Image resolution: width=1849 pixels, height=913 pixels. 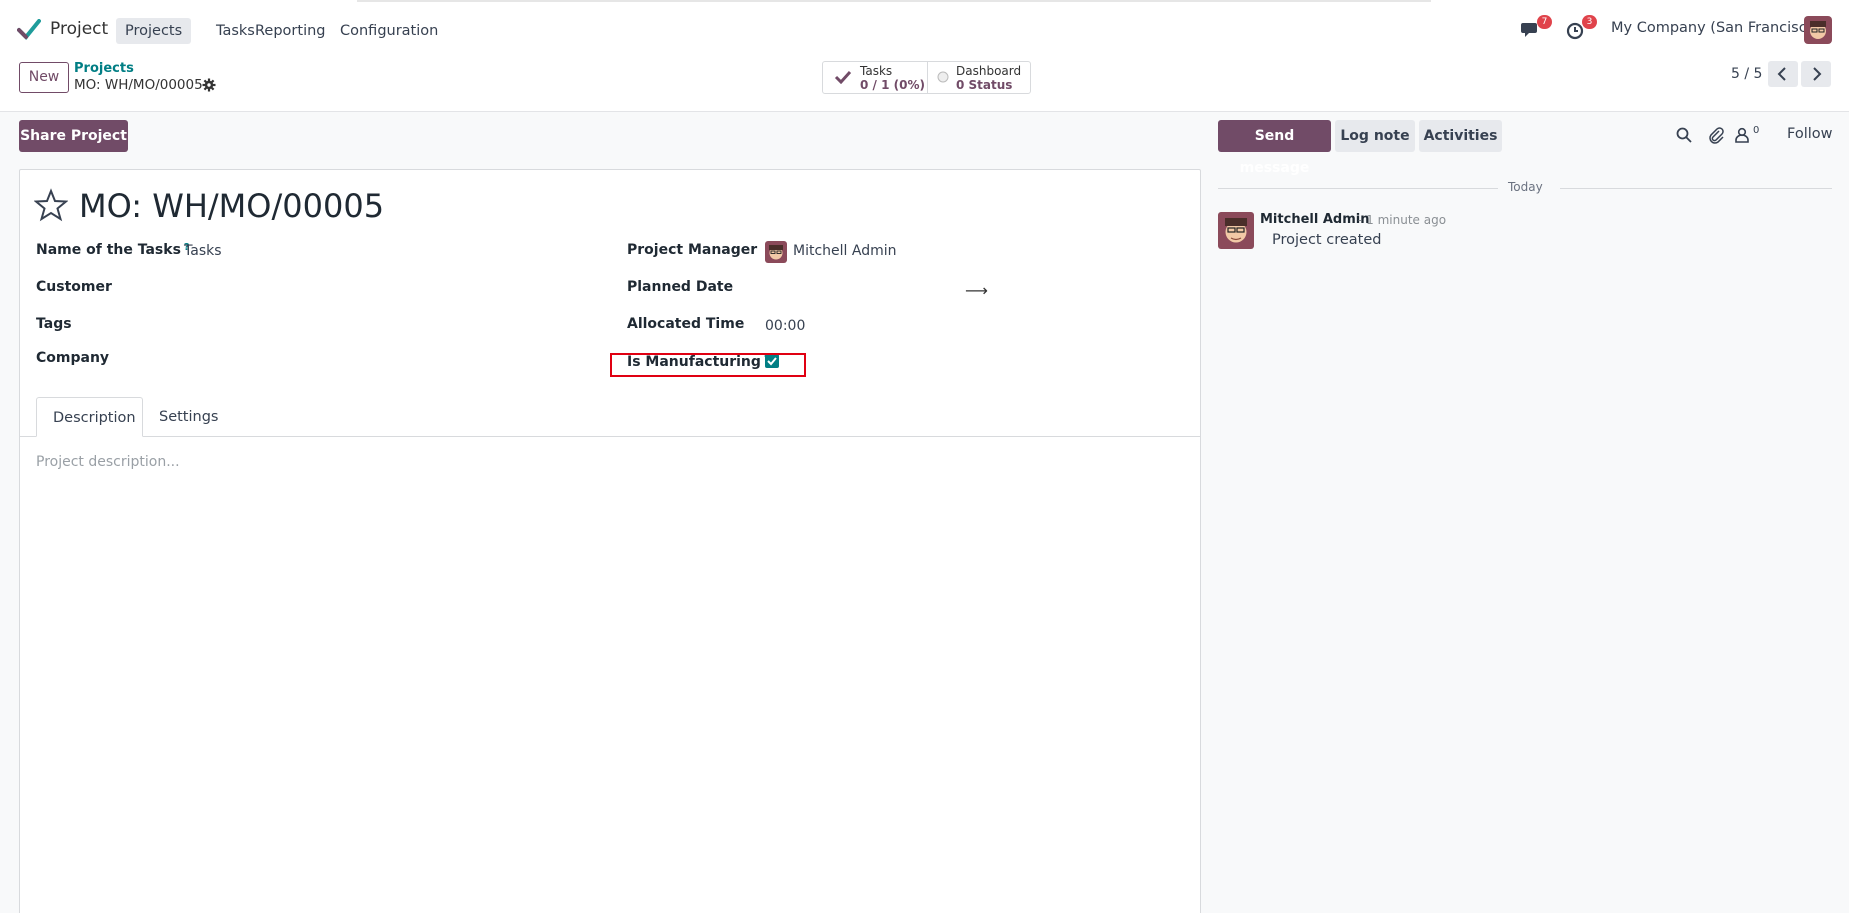 I want to click on search-icon, so click(x=1684, y=135).